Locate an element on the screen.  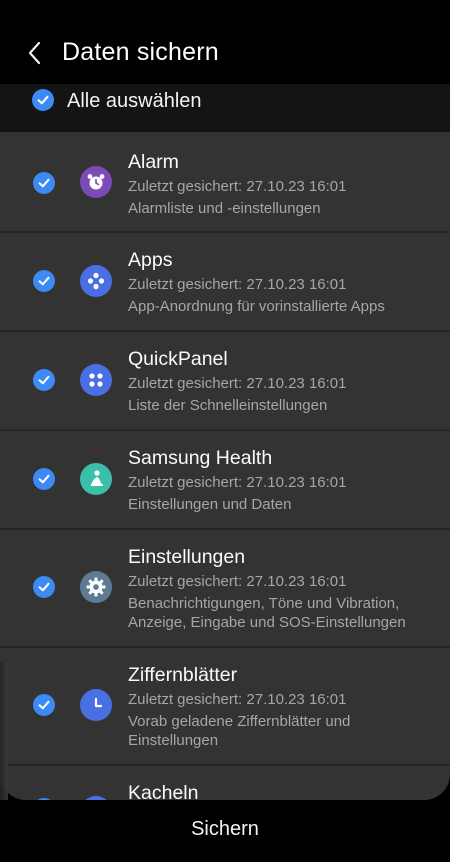
item-description-line2: Einstellungen is located at coordinates (173, 740).